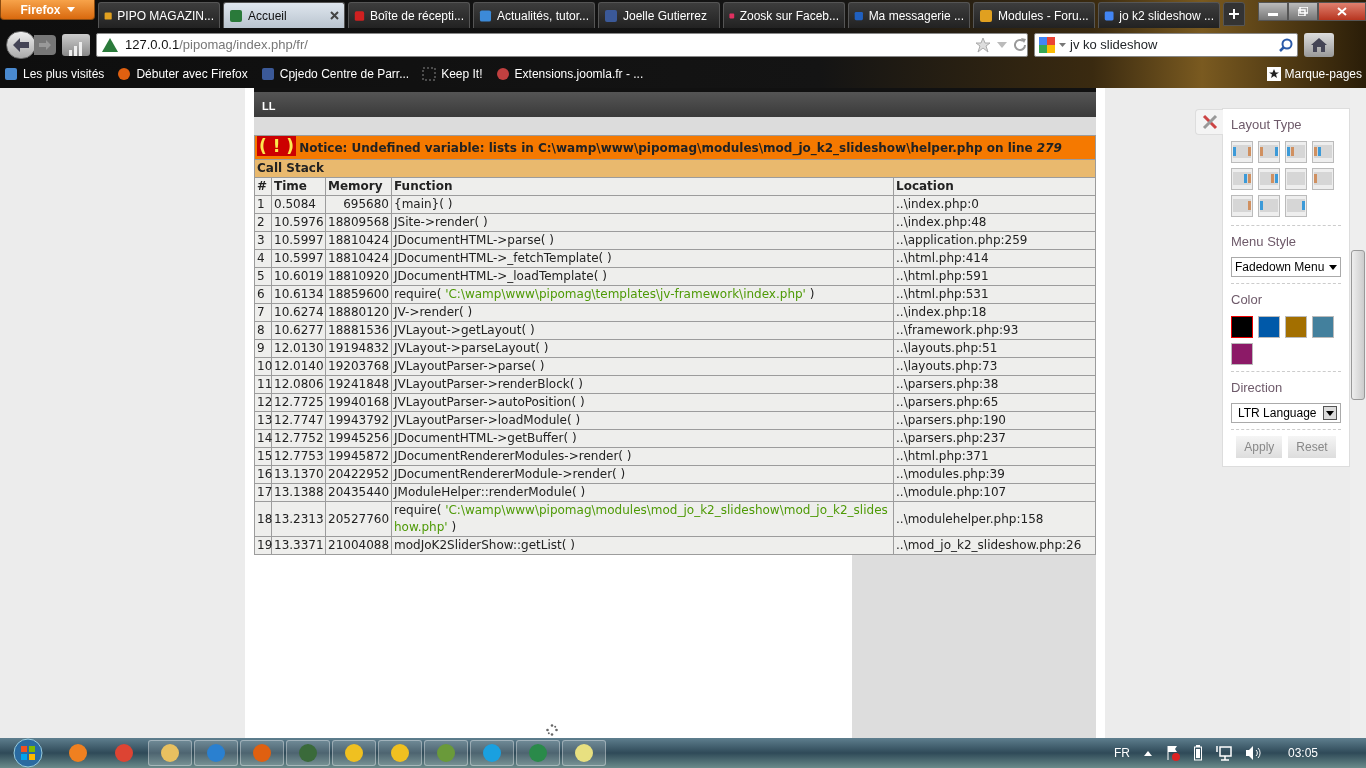  What do you see at coordinates (54, 74) in the screenshot?
I see `bookmark-link: Les plus visités` at bounding box center [54, 74].